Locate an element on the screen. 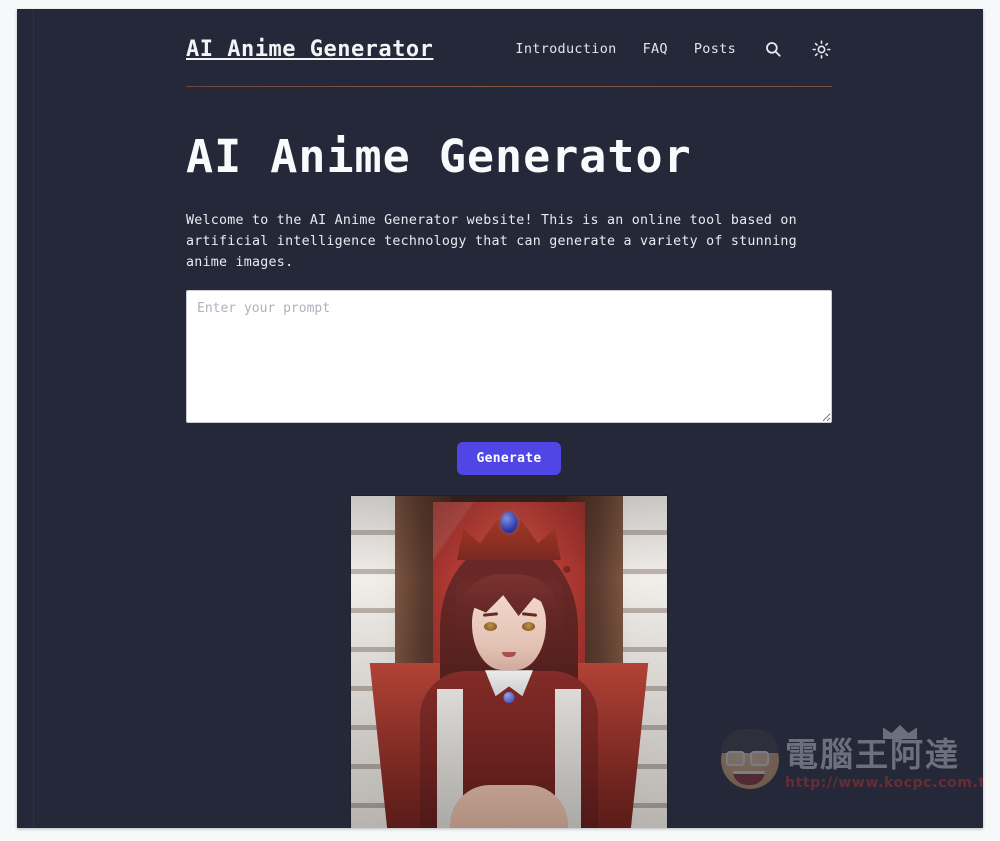  prompt-input is located at coordinates (509, 357).